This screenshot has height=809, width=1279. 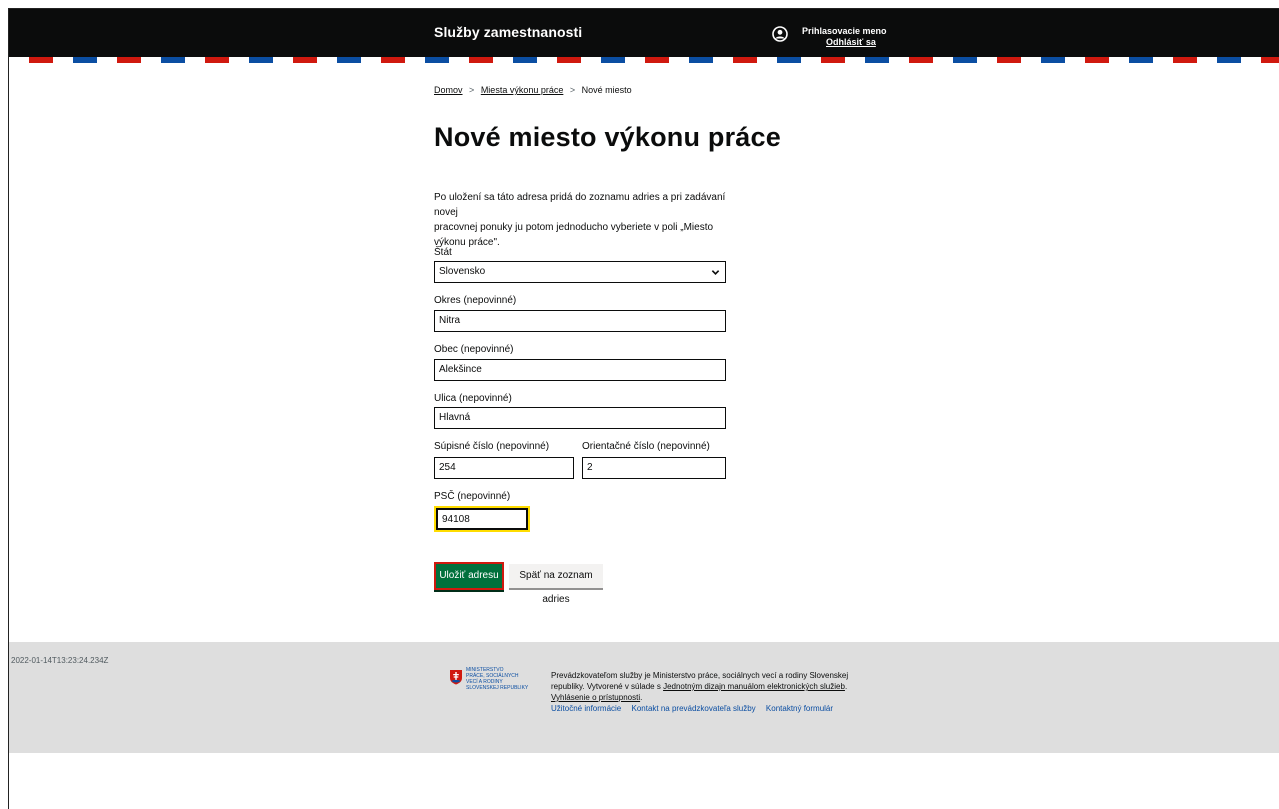 I want to click on registry-number-label: Súpisné číslo (nepovinné), so click(x=492, y=446).